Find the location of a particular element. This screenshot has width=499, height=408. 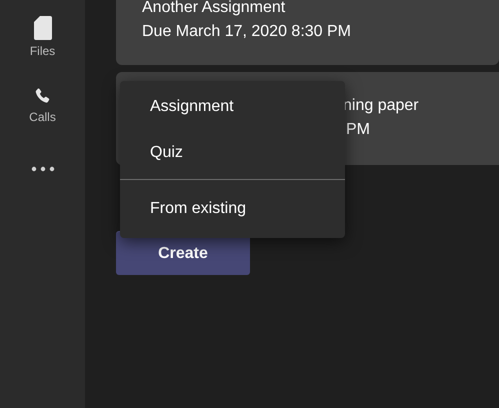

menu-item: Assignment is located at coordinates (232, 107).